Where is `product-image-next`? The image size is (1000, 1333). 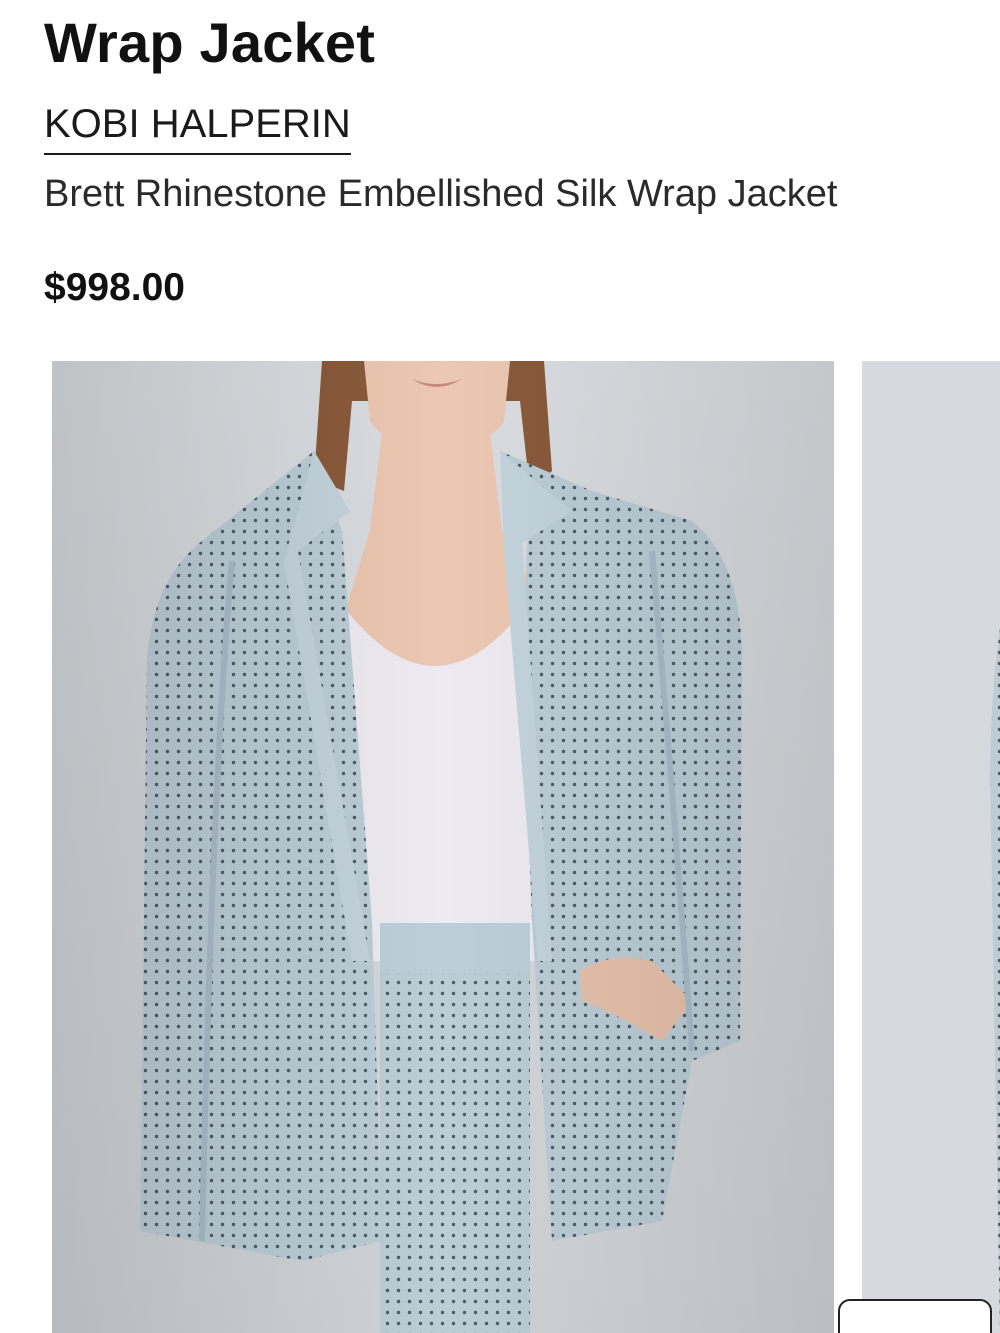 product-image-next is located at coordinates (931, 847).